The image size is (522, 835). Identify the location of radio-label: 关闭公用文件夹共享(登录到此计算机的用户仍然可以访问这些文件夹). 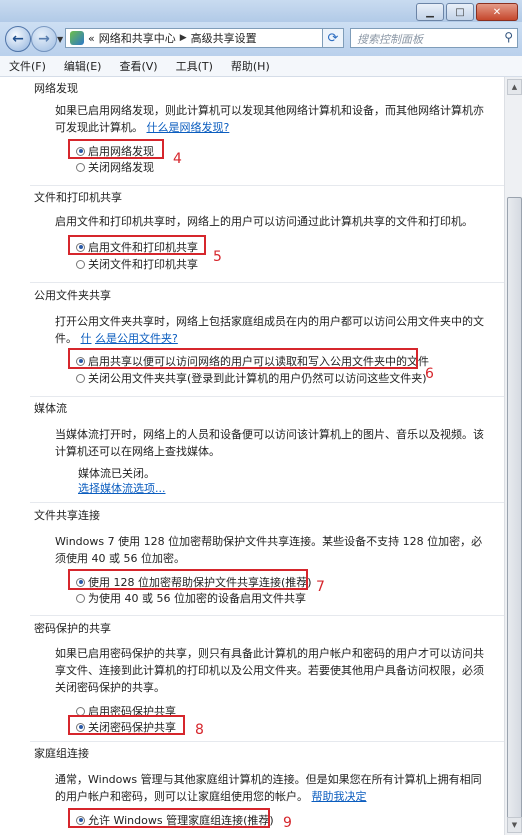
(257, 378).